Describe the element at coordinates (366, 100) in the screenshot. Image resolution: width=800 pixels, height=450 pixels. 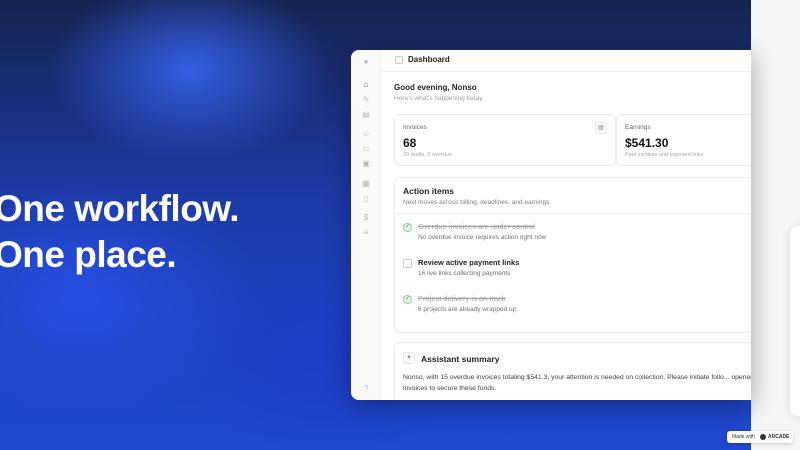
I see `pen-icon: ✎` at that location.